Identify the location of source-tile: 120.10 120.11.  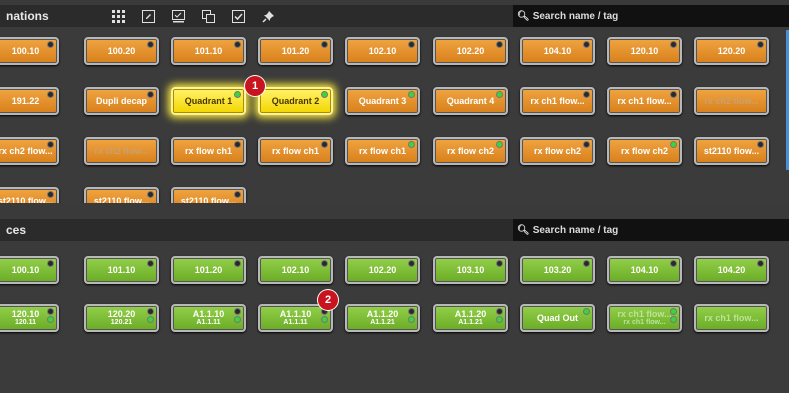
(29, 318).